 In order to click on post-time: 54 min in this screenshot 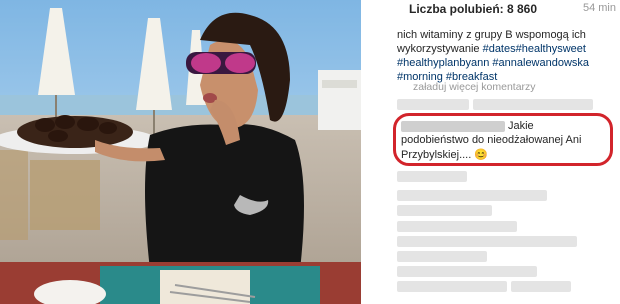, I will do `click(599, 8)`.